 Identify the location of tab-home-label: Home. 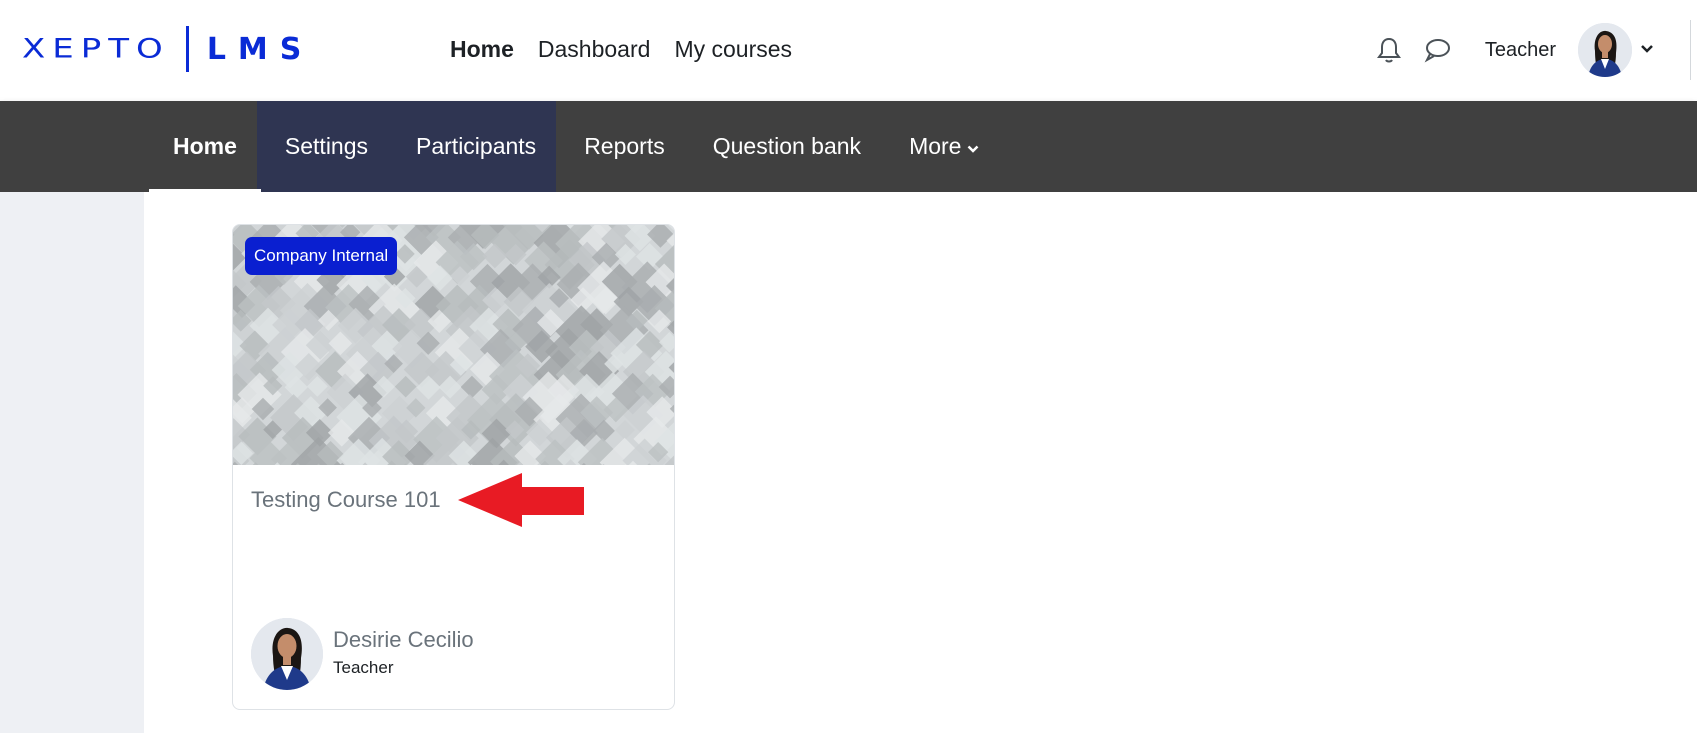
(205, 146).